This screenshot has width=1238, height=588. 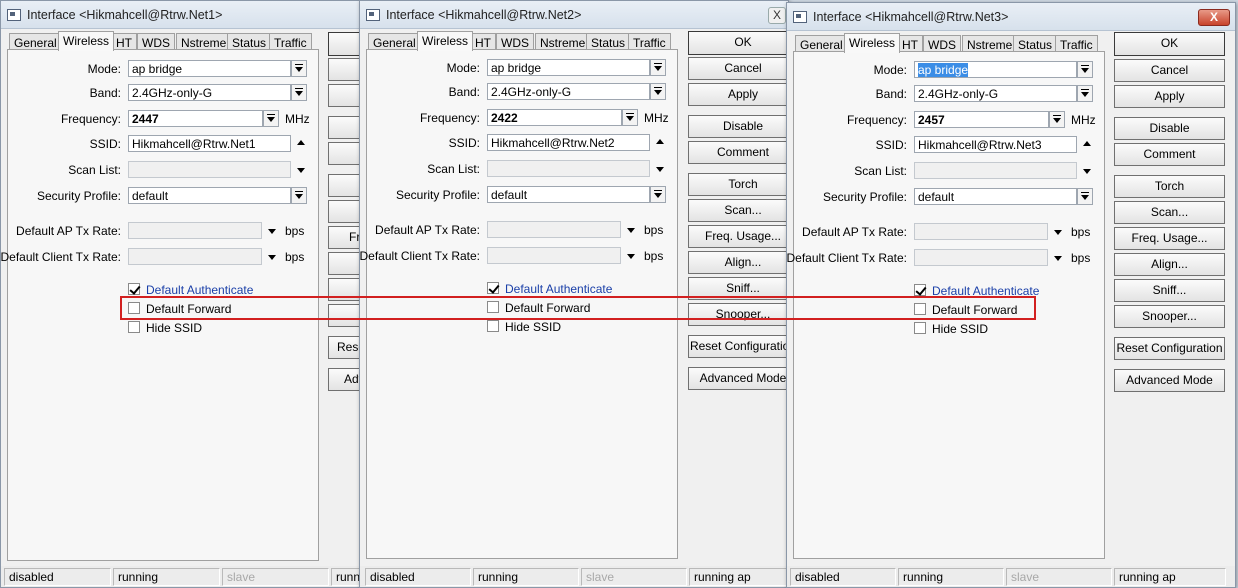 What do you see at coordinates (554, 117) in the screenshot?
I see `frequency-select: 2422` at bounding box center [554, 117].